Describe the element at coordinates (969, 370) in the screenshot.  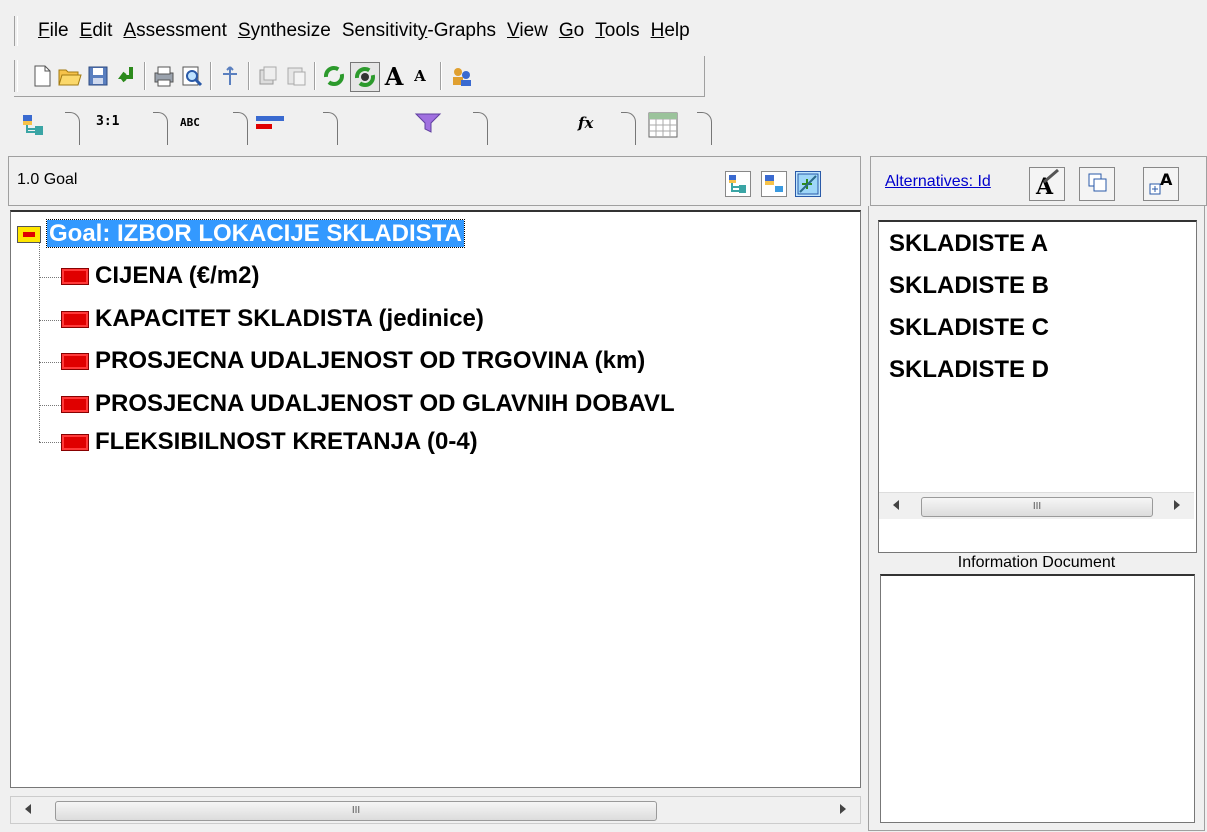
I see `list-item-alternative: SKLADISTE D` at that location.